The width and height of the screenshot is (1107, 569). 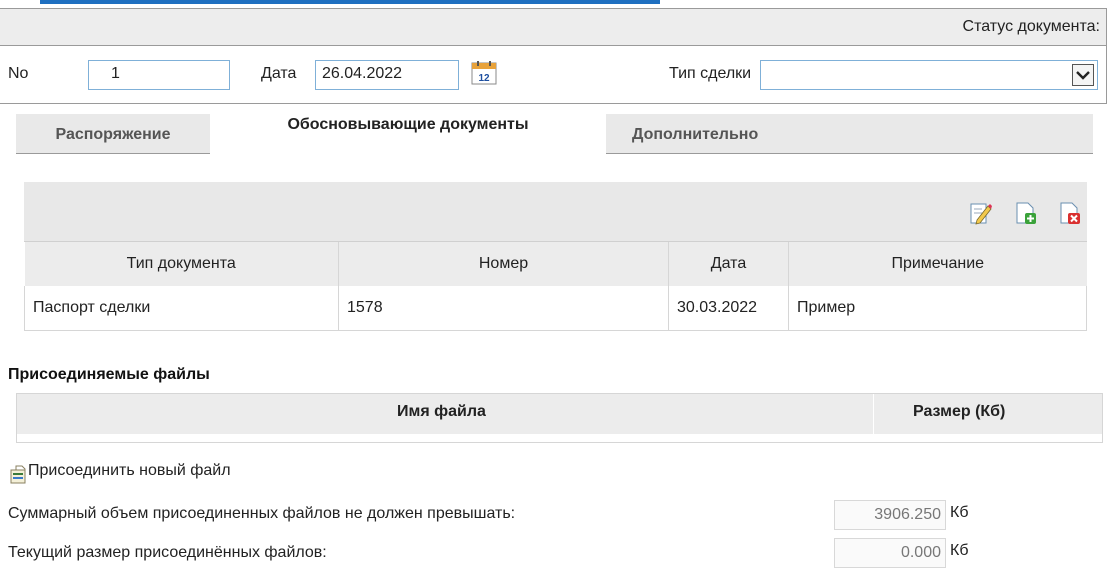 What do you see at coordinates (959, 412) in the screenshot?
I see `column-header-file-size: Размер (Кб)` at bounding box center [959, 412].